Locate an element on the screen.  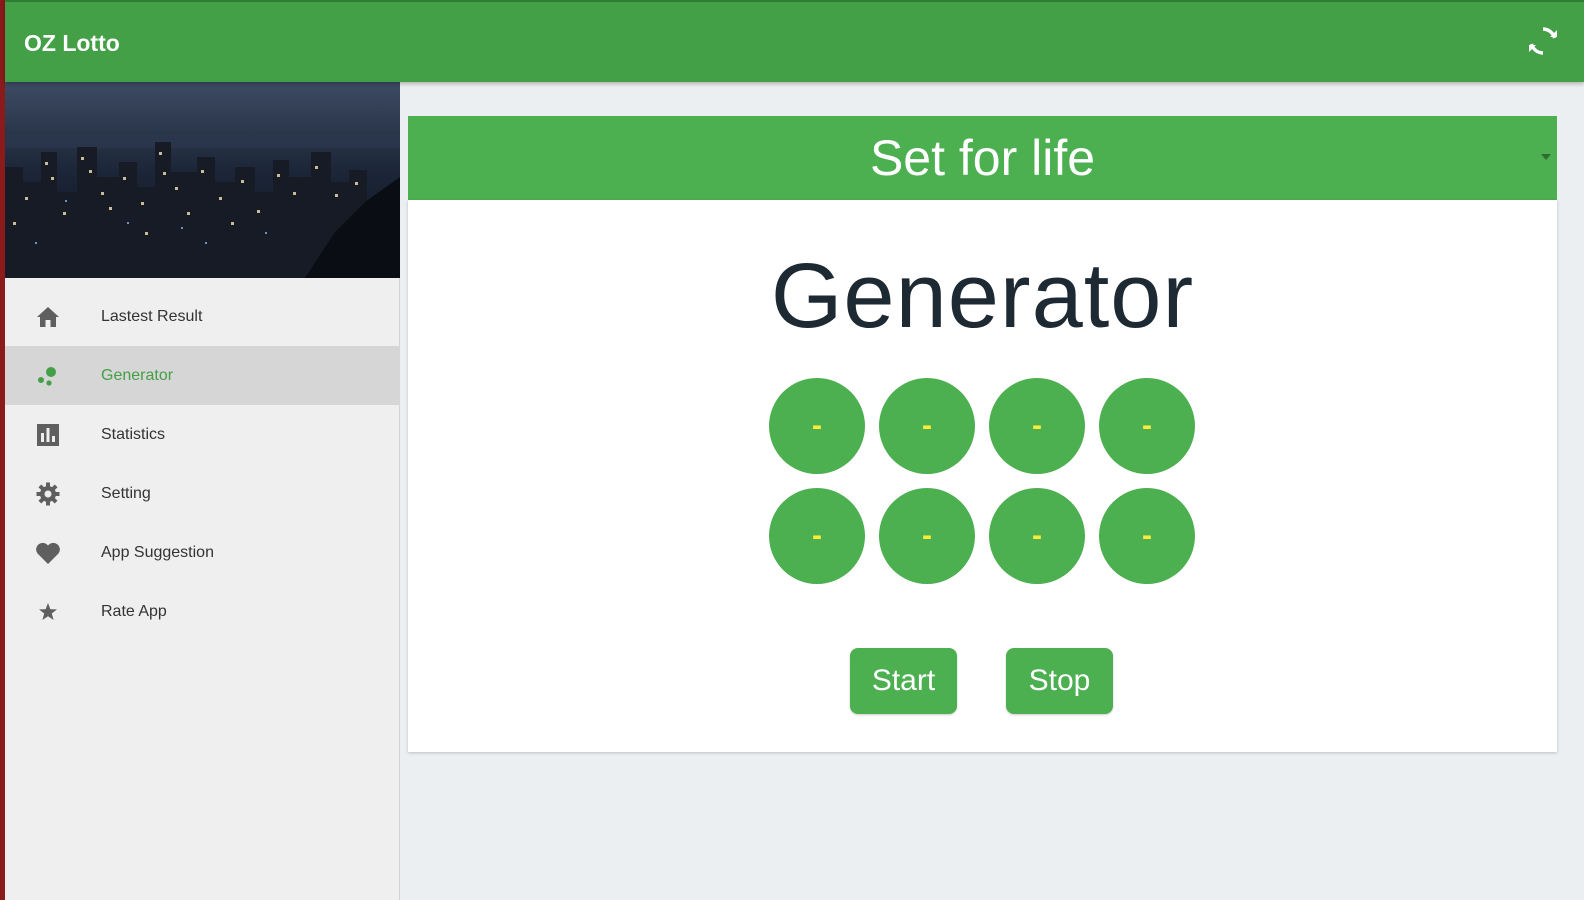
nav-item-rate-app: Rate App is located at coordinates (202, 611).